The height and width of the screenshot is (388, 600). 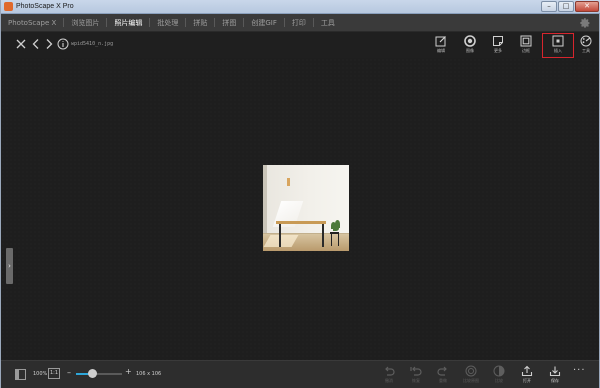 I want to click on maximize-button: □, so click(x=566, y=6).